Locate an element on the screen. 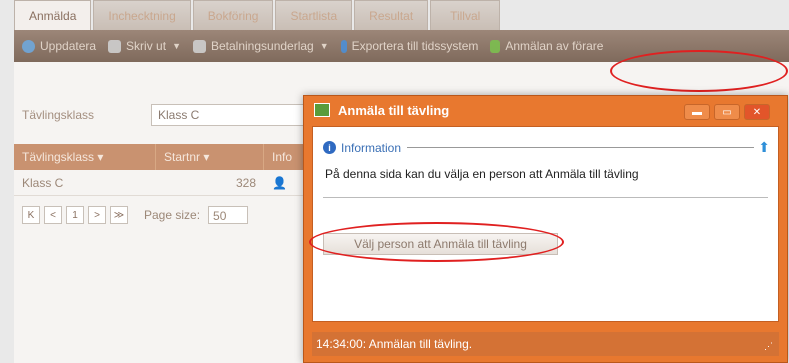 The height and width of the screenshot is (363, 789). info-label: Information is located at coordinates (371, 147).